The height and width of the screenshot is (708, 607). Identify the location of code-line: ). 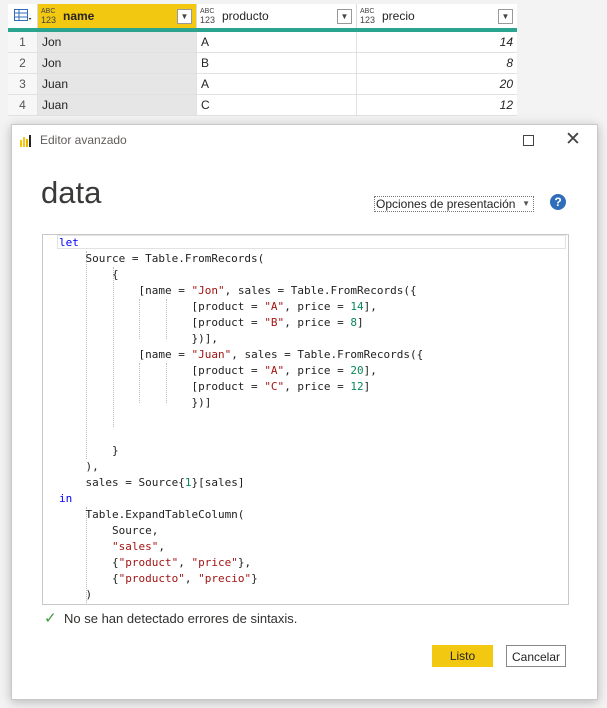
(76, 594).